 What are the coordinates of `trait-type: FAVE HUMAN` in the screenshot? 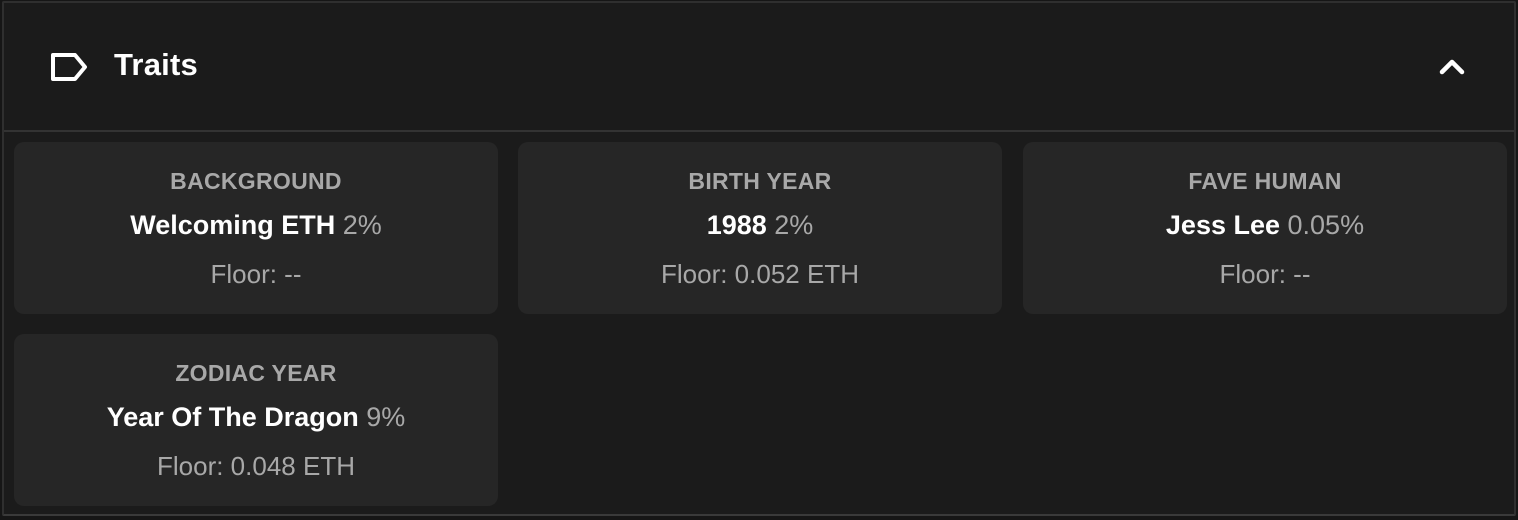 It's located at (1265, 181).